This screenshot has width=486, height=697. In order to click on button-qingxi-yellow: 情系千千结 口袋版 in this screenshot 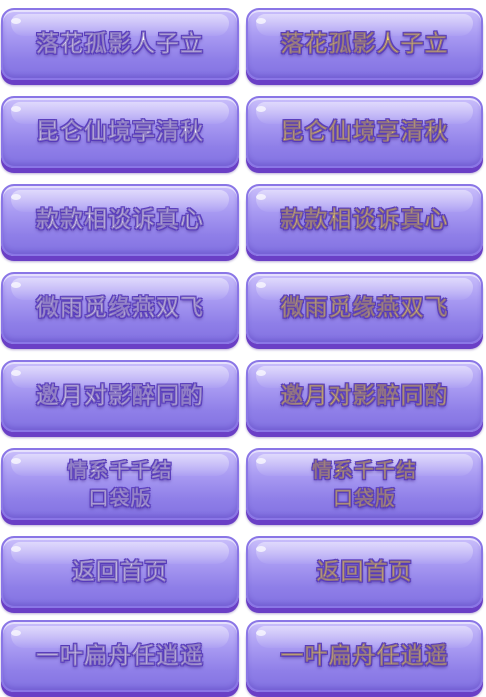, I will do `click(364, 484)`.